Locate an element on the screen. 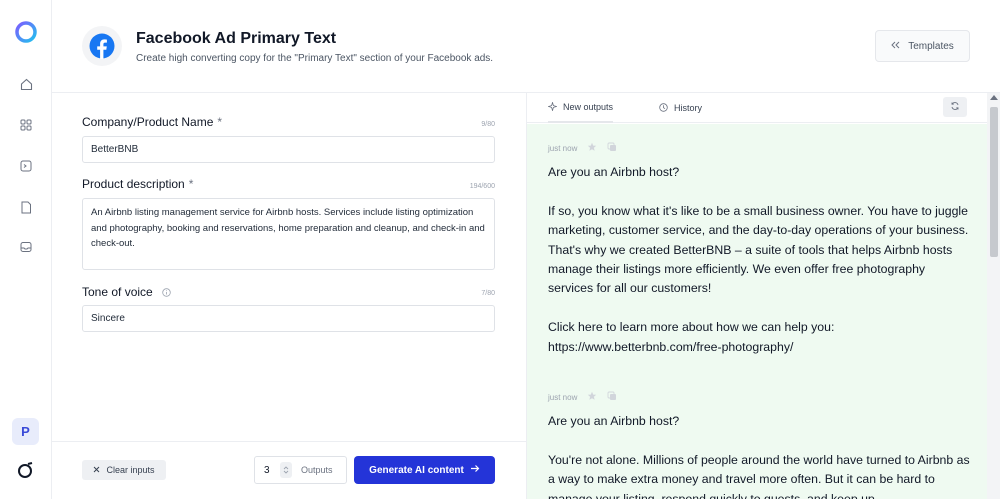  results-scrollbar is located at coordinates (993, 296).